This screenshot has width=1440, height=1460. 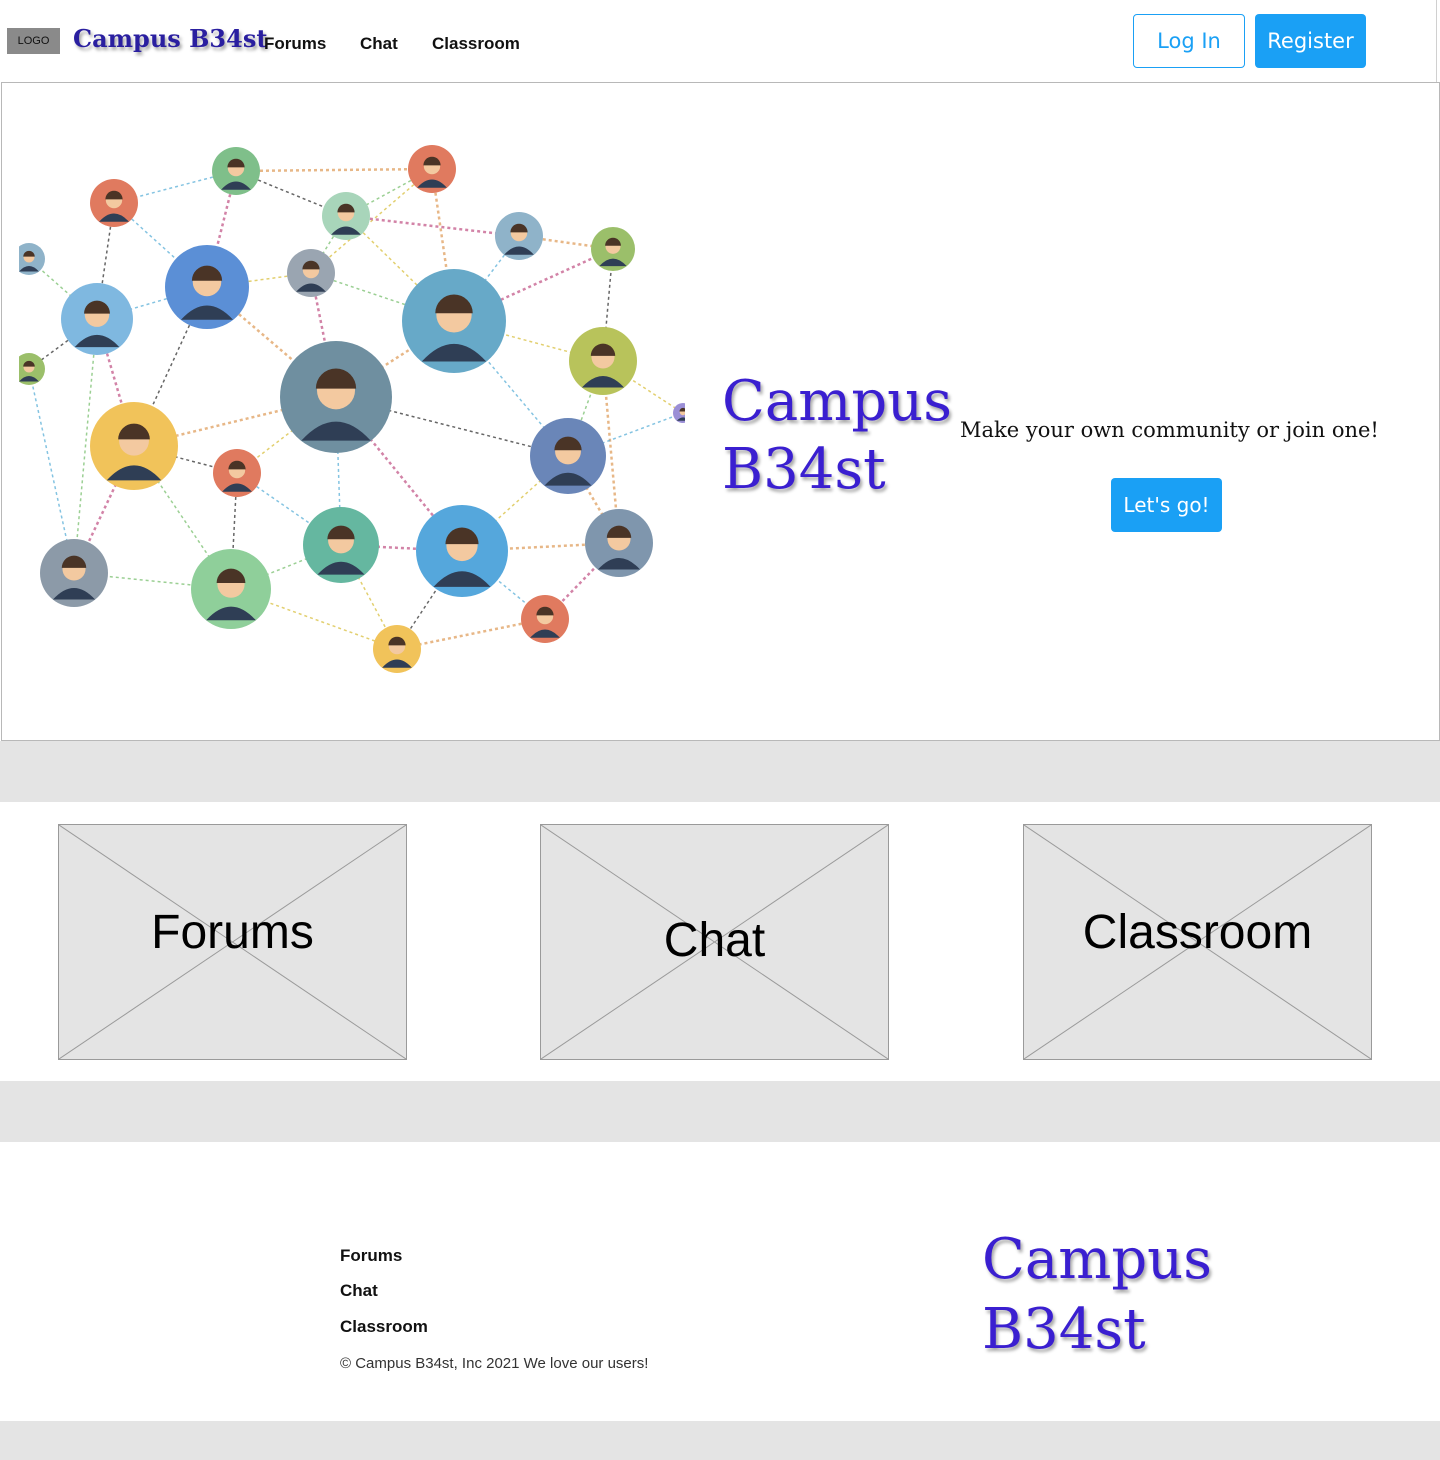 I want to click on nav-classroom: Classroom, so click(x=476, y=44).